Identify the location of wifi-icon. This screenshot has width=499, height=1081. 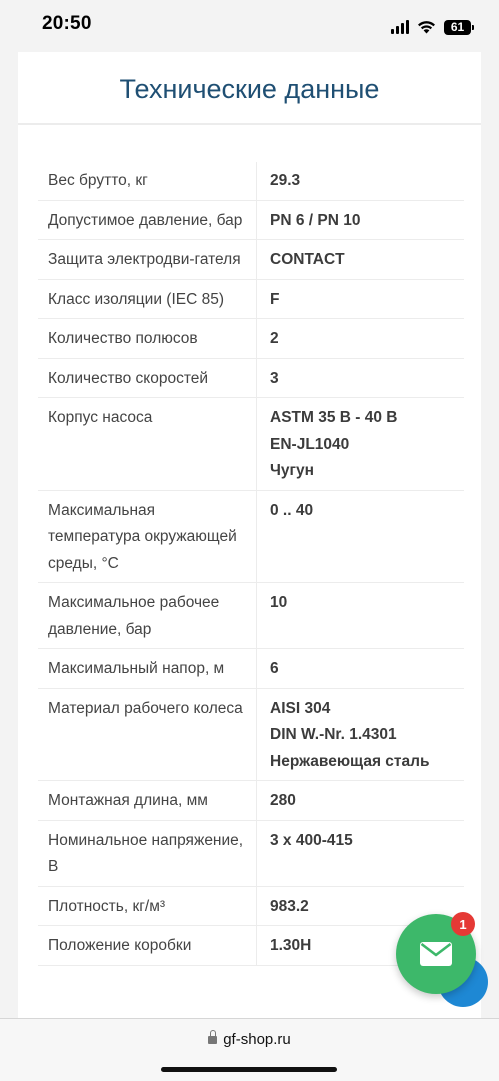
(426, 27).